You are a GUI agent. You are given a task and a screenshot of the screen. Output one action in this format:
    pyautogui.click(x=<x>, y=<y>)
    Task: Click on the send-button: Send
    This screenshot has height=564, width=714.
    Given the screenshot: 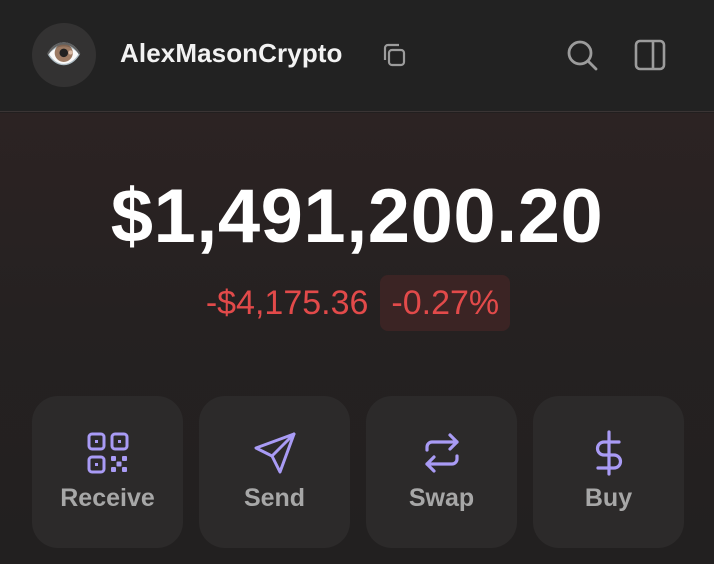 What is the action you would take?
    pyautogui.click(x=274, y=472)
    